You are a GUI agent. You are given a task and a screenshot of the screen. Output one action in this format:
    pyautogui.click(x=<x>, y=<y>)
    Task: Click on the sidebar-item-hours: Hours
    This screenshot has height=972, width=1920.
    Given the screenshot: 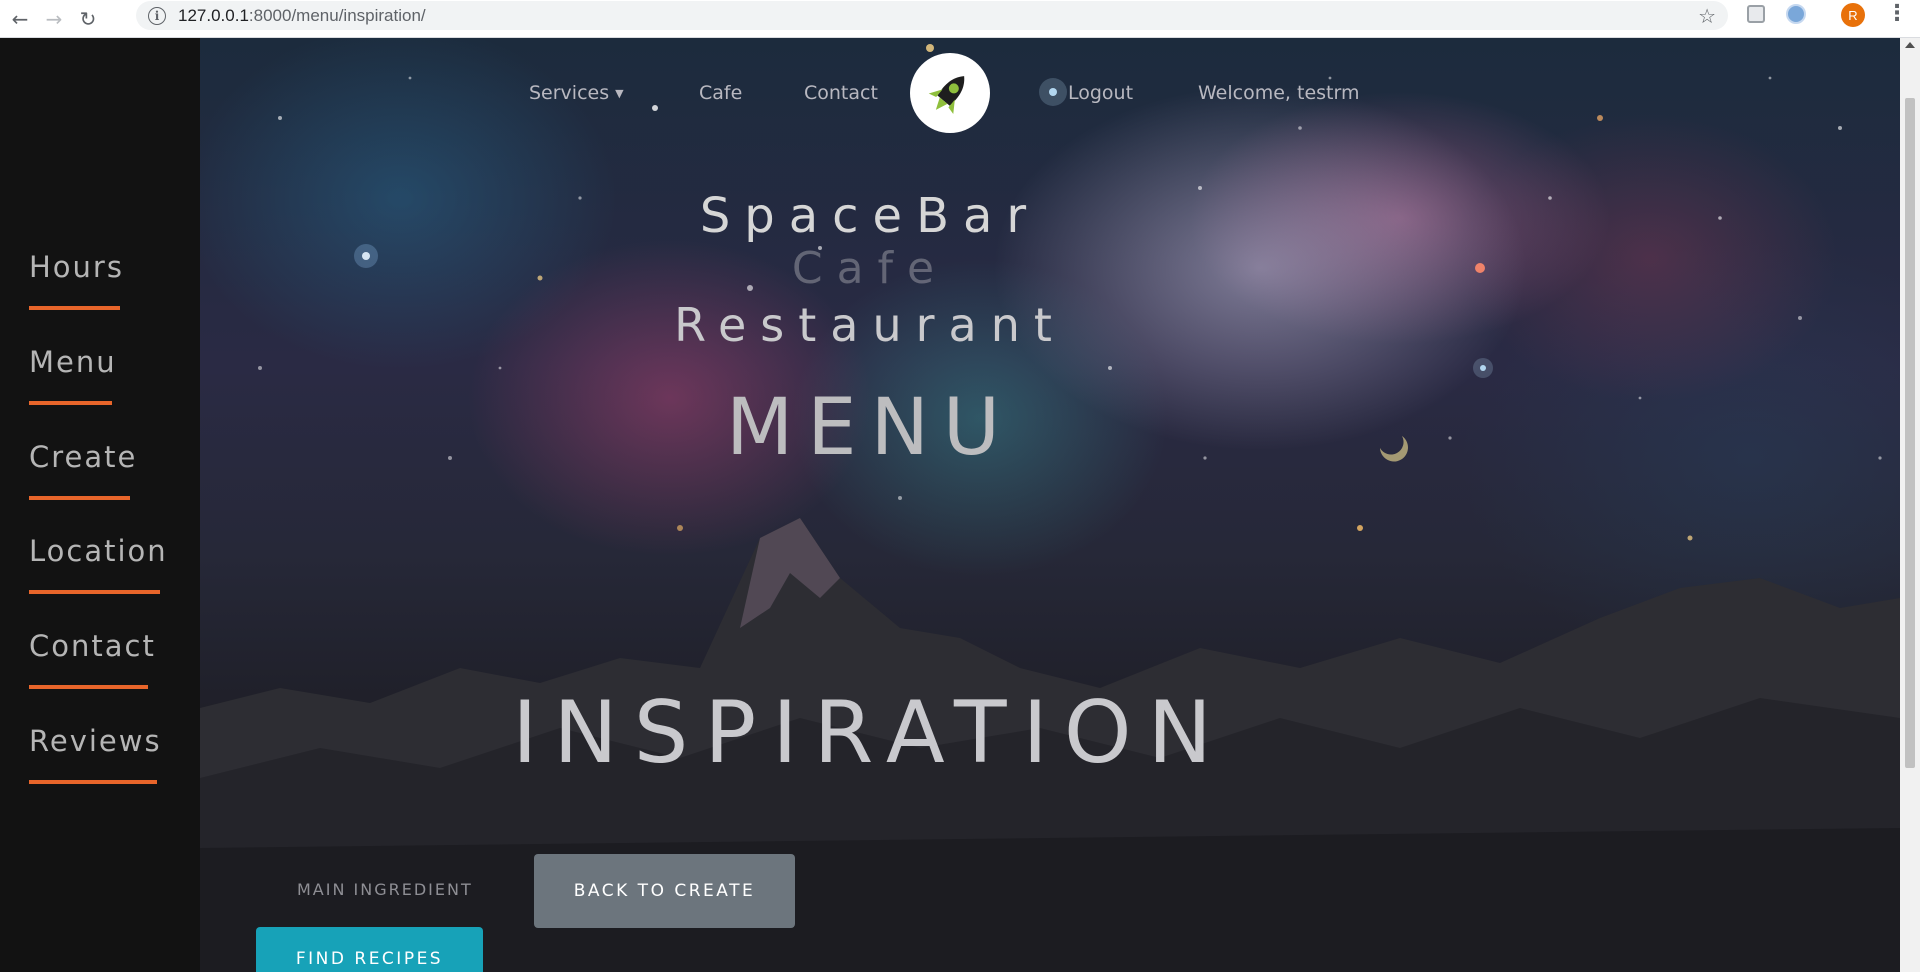 What is the action you would take?
    pyautogui.click(x=76, y=280)
    